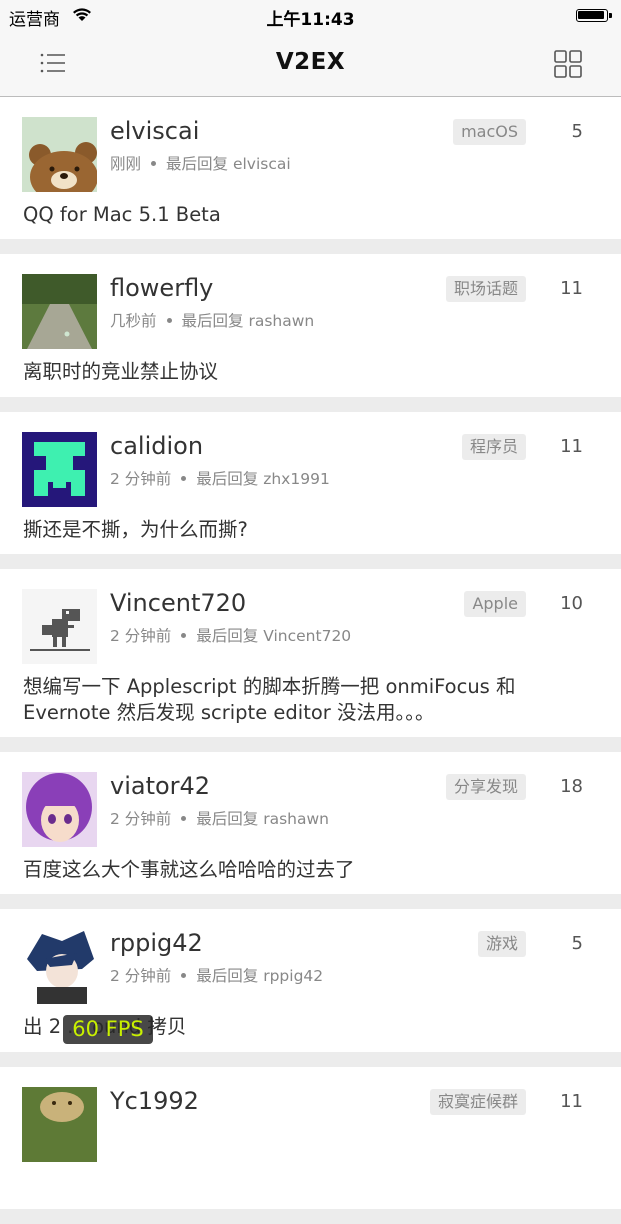 The width and height of the screenshot is (621, 1224). I want to click on navigation-bar: V2EX, so click(310, 64).